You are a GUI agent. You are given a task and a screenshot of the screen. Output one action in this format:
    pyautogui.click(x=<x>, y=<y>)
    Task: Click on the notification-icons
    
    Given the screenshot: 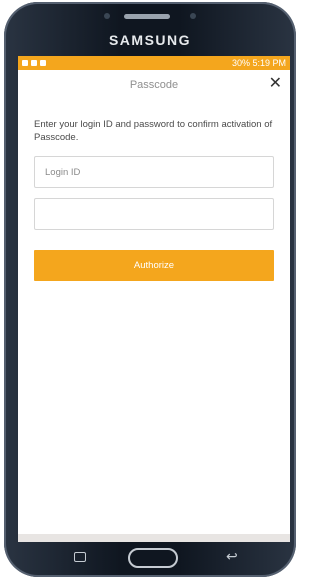 What is the action you would take?
    pyautogui.click(x=34, y=63)
    